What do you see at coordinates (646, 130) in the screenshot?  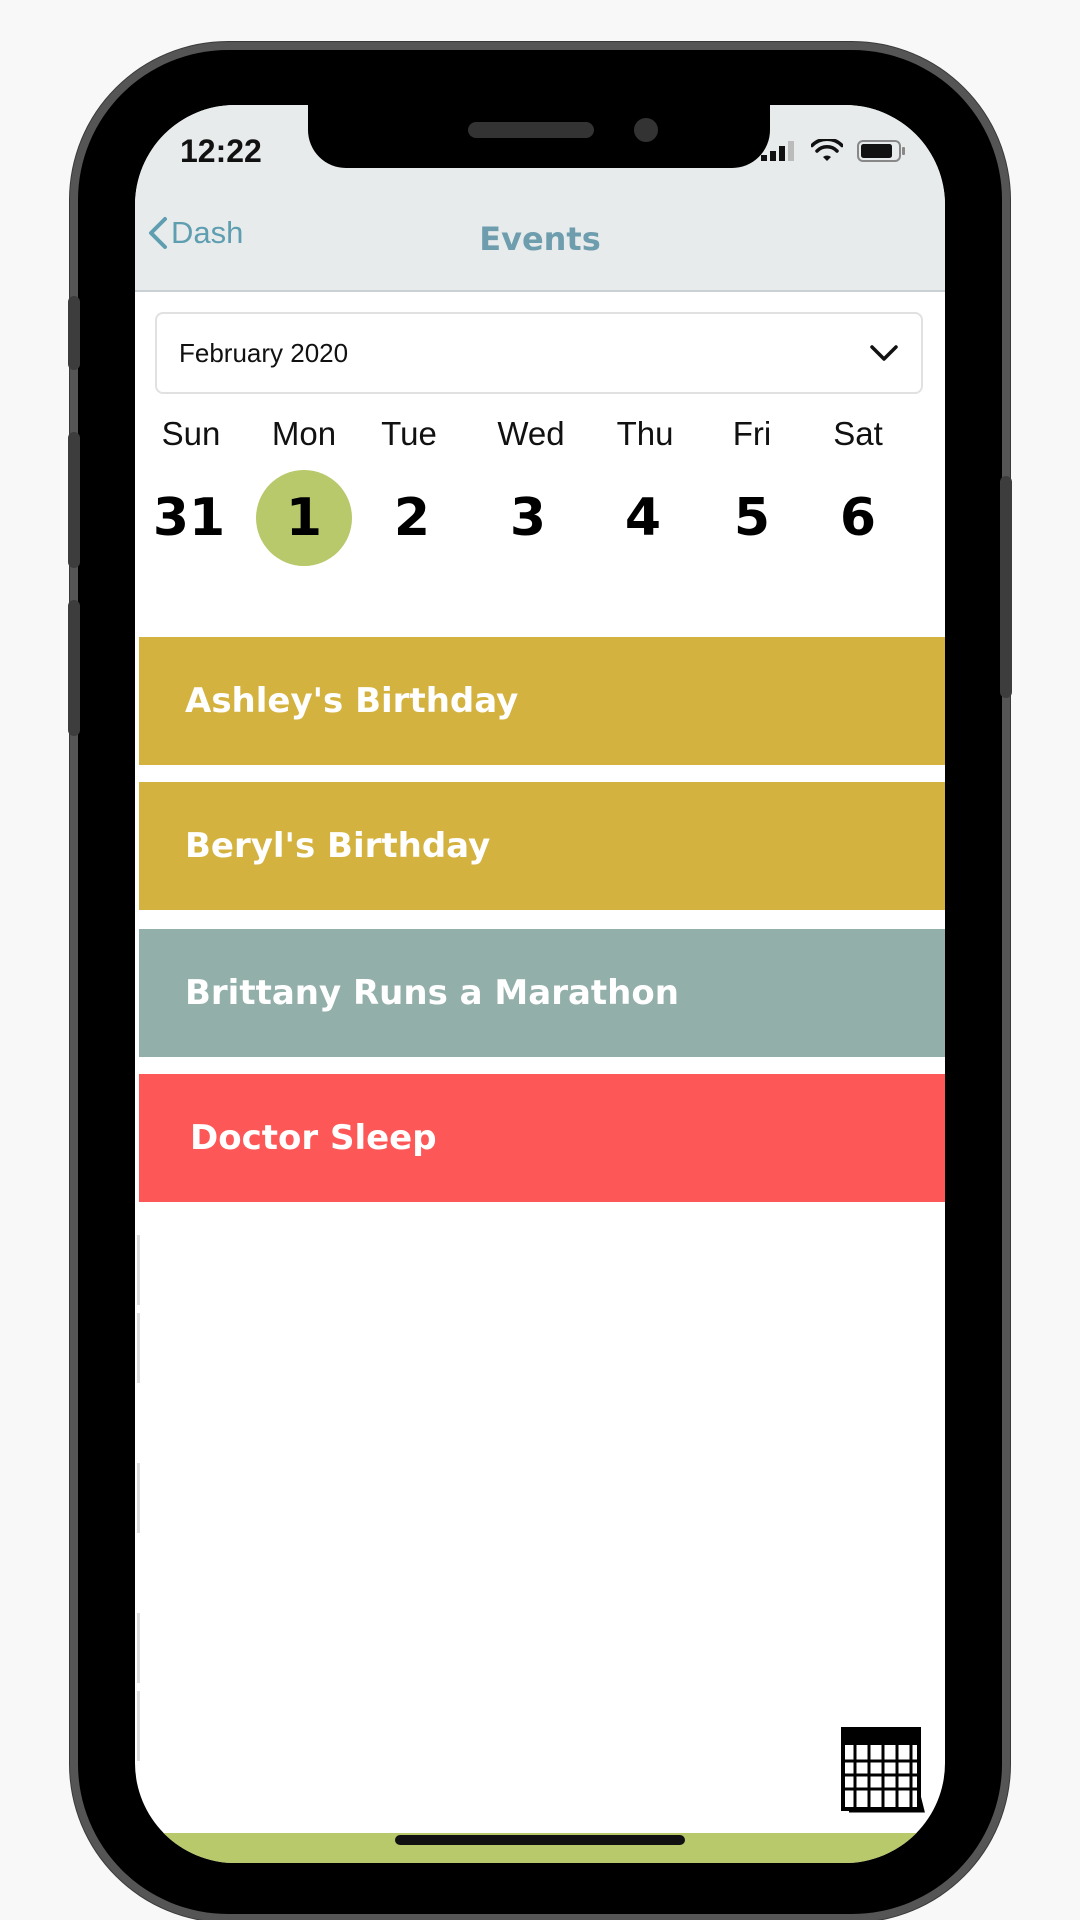 I see `front-camera` at bounding box center [646, 130].